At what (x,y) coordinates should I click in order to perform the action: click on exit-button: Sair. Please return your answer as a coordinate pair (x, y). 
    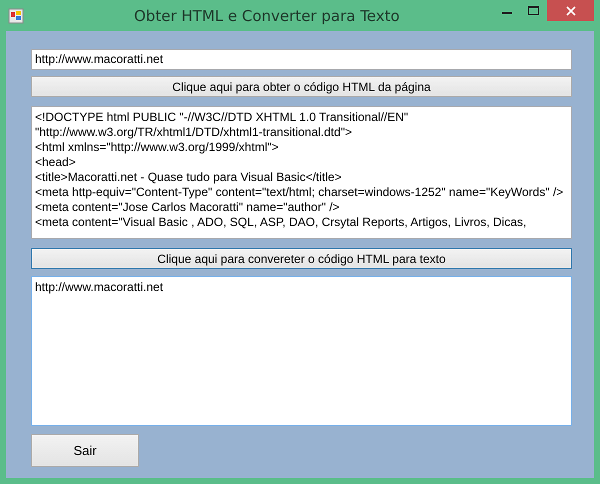
    Looking at the image, I should click on (85, 450).